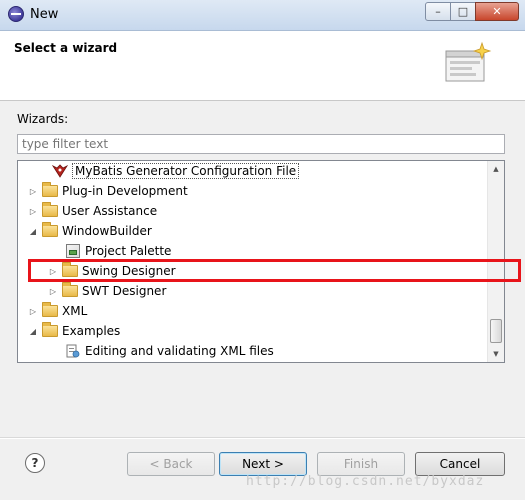 The image size is (525, 500). What do you see at coordinates (496, 169) in the screenshot?
I see `scroll-up-icon: ▲` at bounding box center [496, 169].